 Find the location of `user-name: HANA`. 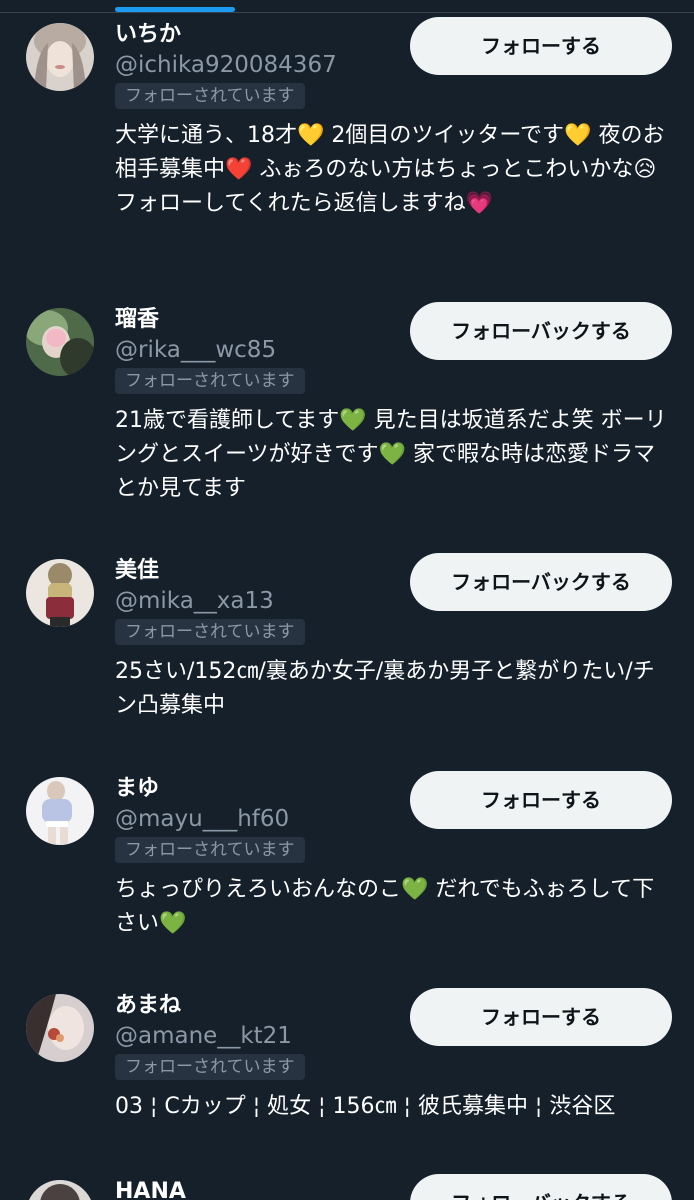

user-name: HANA is located at coordinates (150, 1189).